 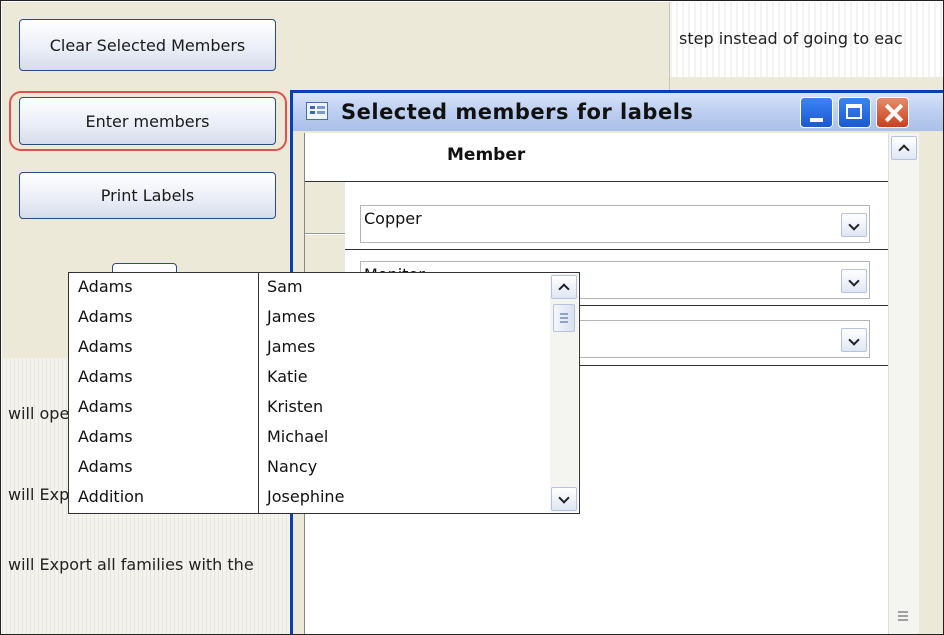 I want to click on clear-selected-members-button: Clear Selected Members, so click(x=147, y=45).